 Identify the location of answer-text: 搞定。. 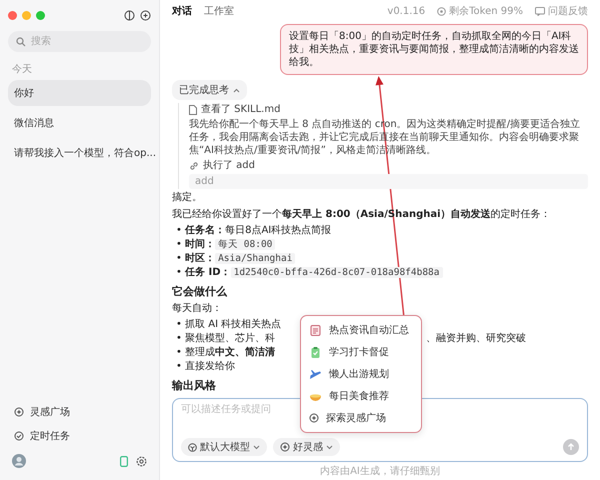
(187, 197).